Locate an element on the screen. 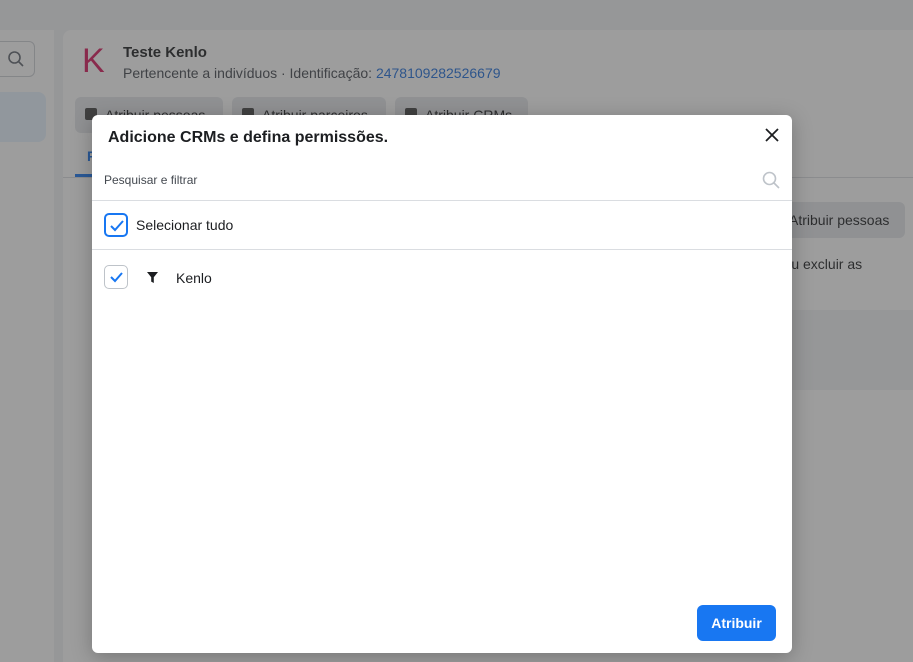 This screenshot has width=913, height=662. select-all-checkbox is located at coordinates (116, 225).